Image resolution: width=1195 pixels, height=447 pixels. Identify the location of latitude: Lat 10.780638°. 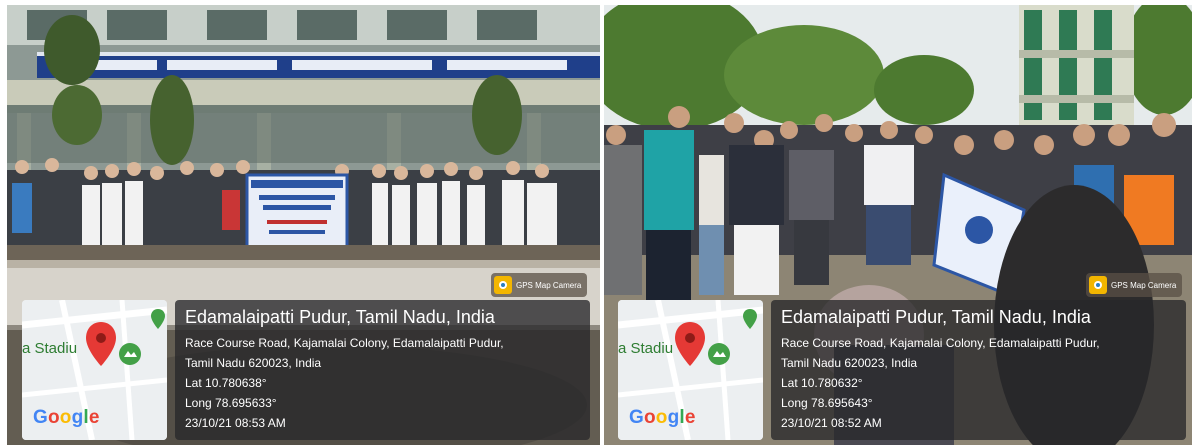
(226, 383).